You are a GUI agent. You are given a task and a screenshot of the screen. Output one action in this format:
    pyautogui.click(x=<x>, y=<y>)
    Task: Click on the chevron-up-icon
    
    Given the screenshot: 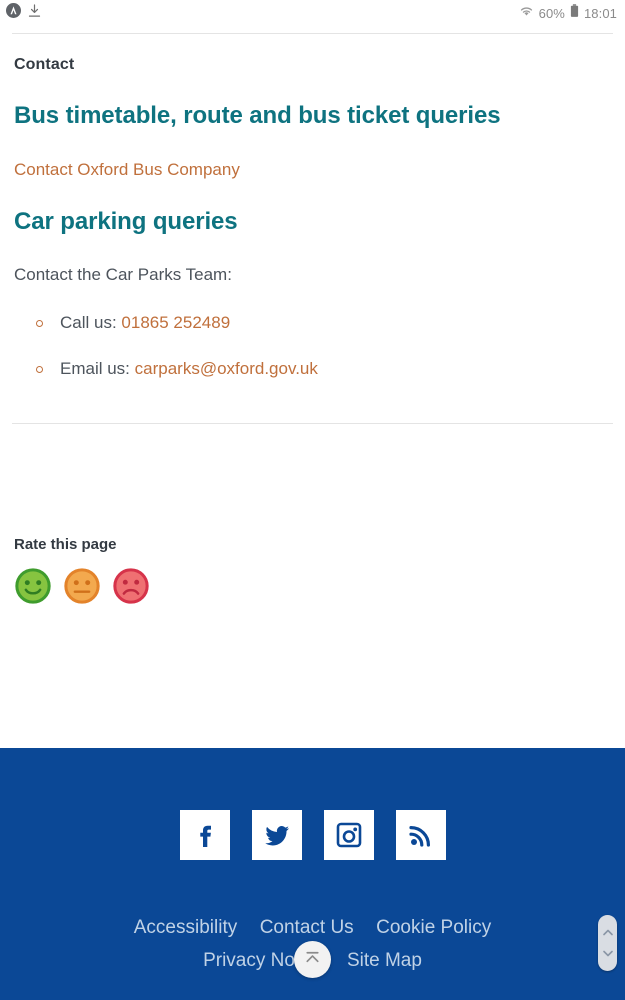 What is the action you would take?
    pyautogui.click(x=607, y=932)
    